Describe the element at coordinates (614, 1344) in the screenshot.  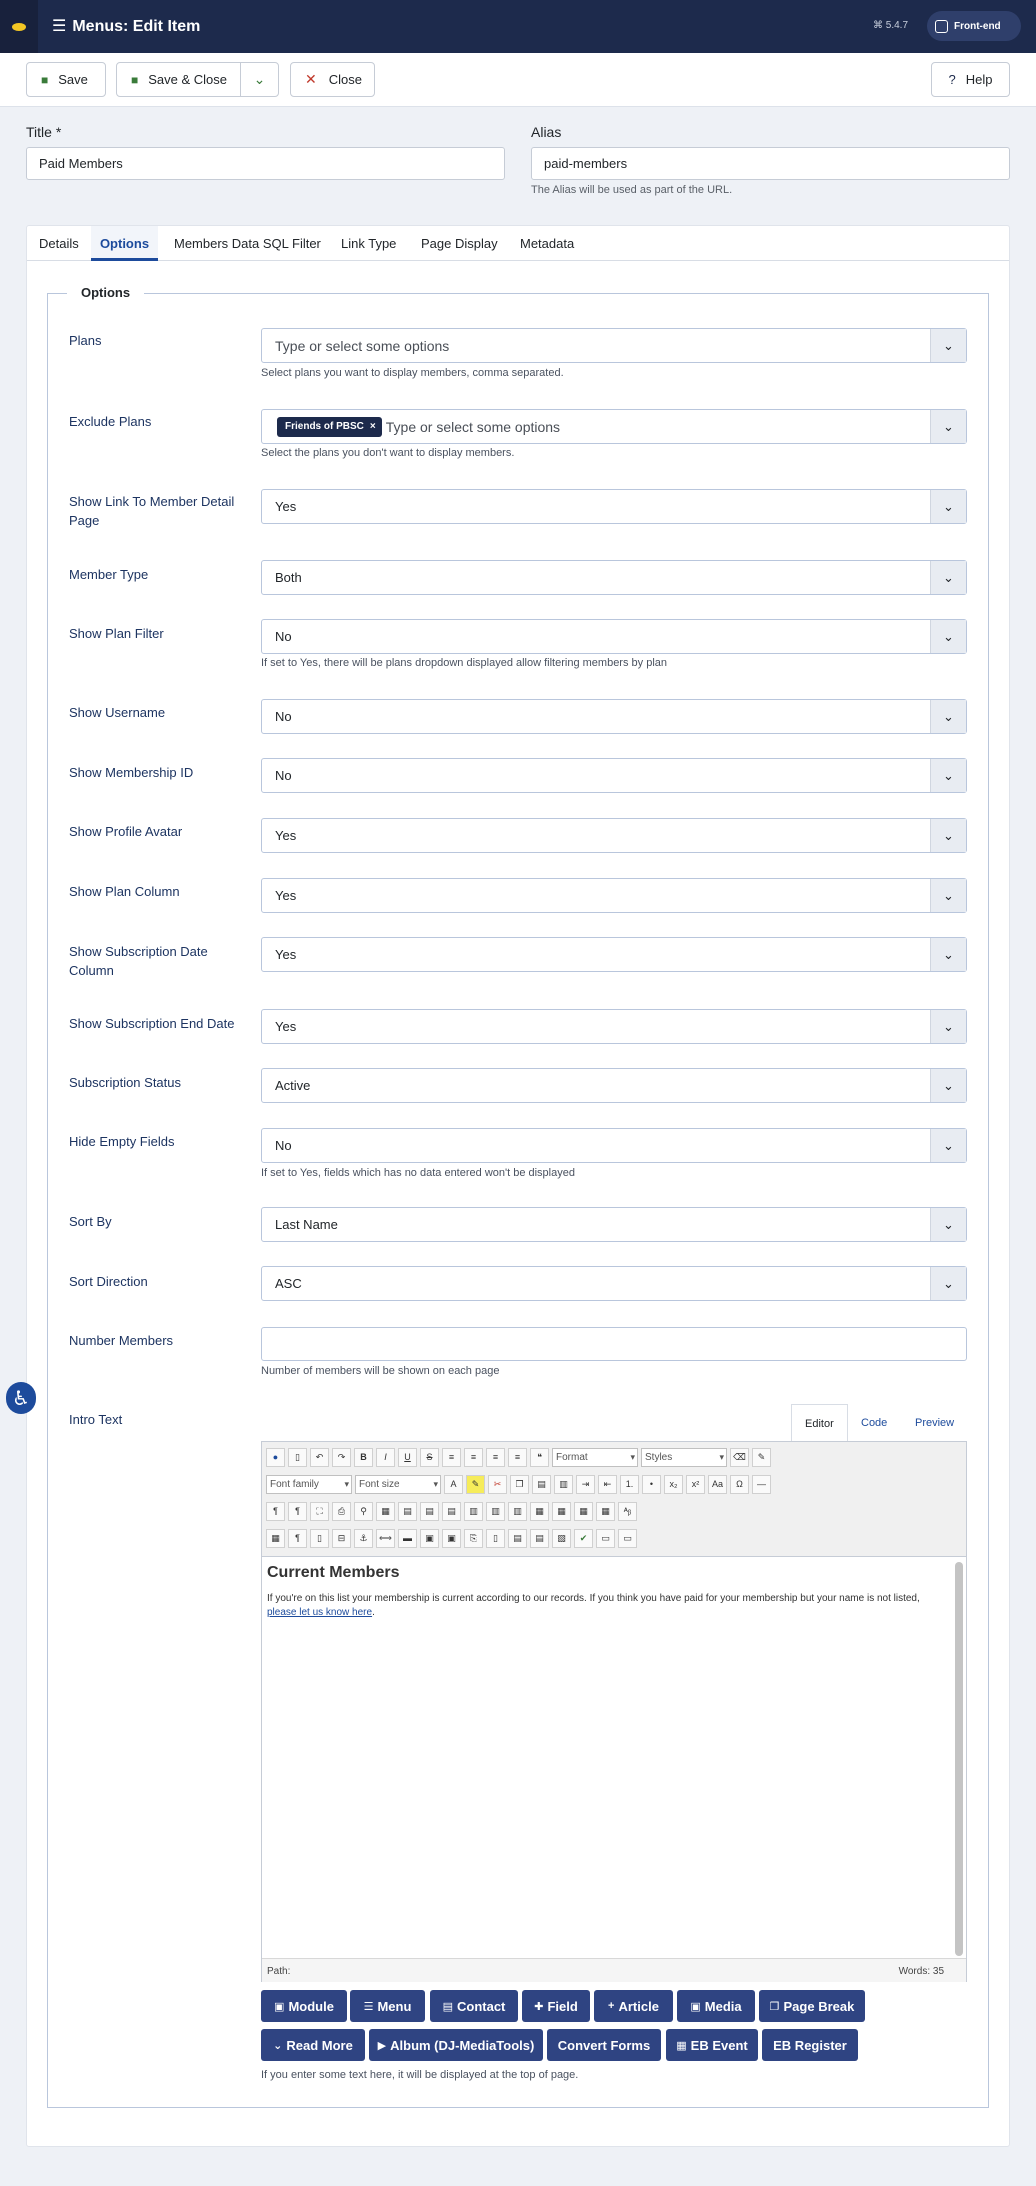
I see `number-members-input` at that location.